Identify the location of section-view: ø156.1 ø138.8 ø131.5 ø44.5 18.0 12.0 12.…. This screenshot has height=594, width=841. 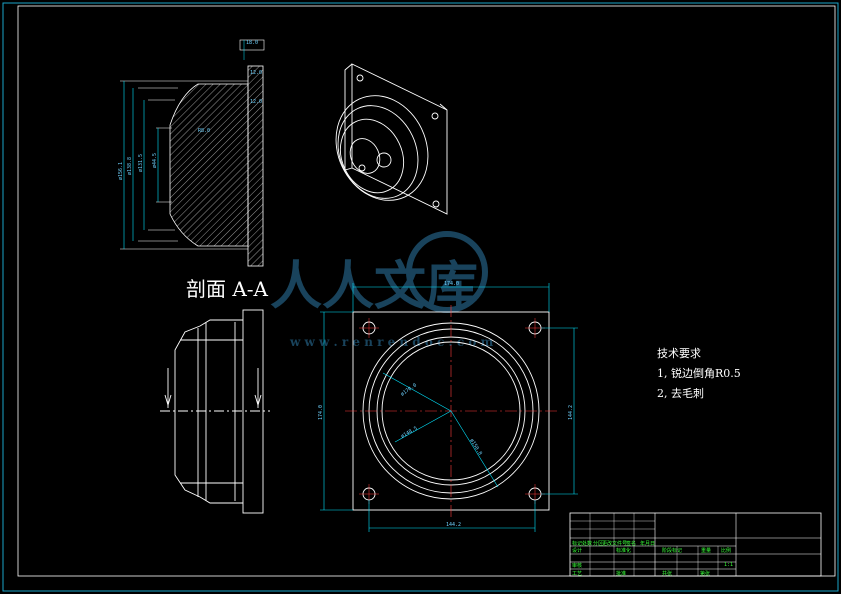
(191, 153).